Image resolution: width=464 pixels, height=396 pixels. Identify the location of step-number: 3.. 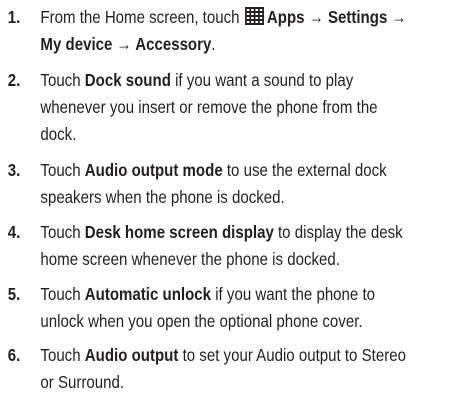
(14, 170).